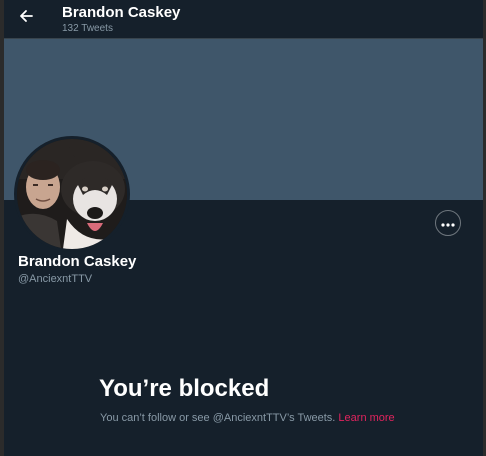 This screenshot has width=486, height=456. Describe the element at coordinates (366, 418) in the screenshot. I see `learn-more-link: Learn more` at that location.